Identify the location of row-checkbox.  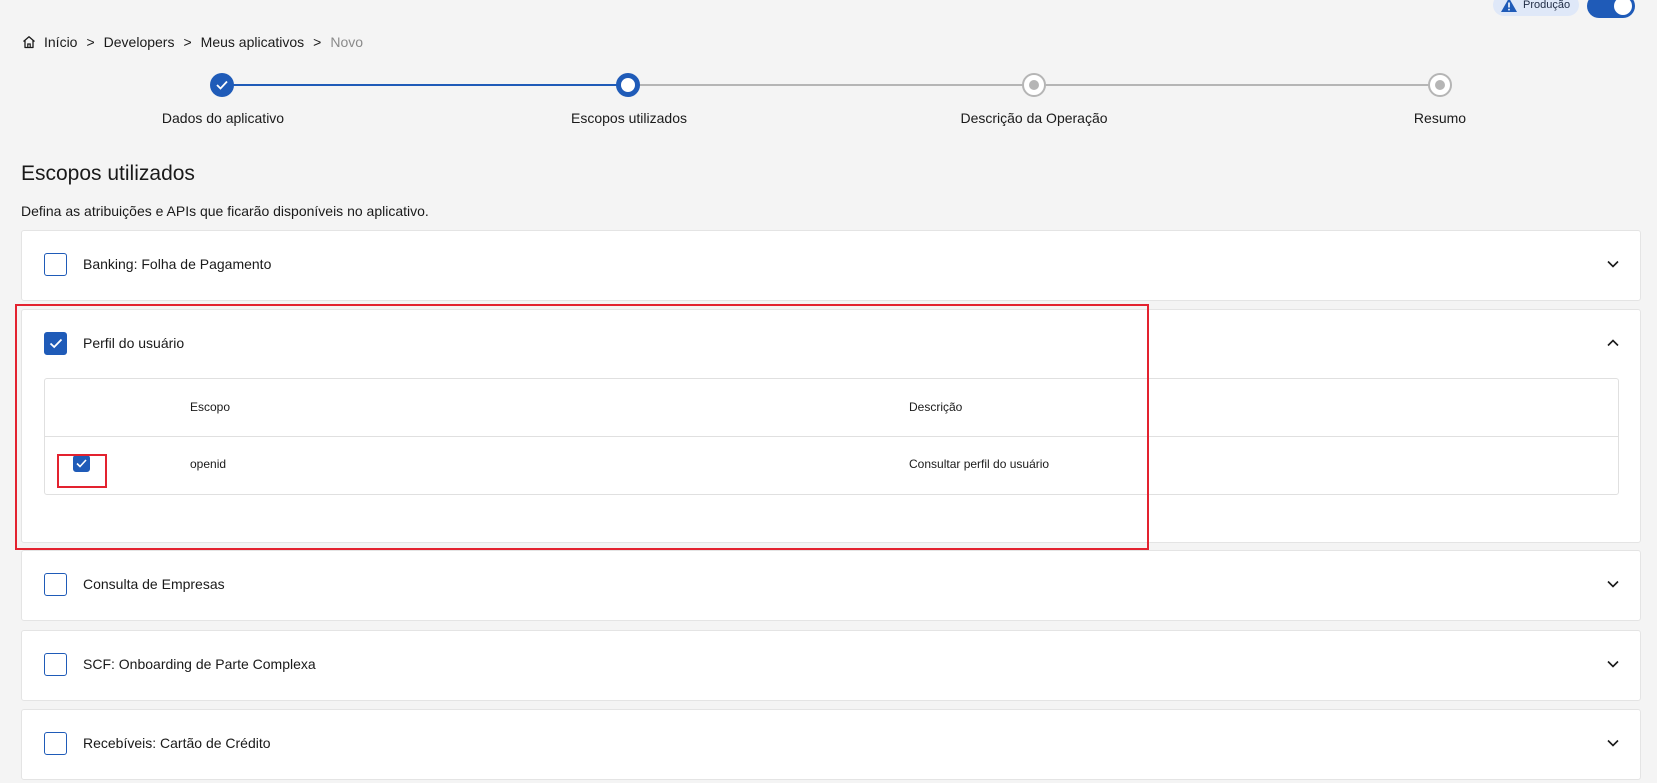
(81, 463).